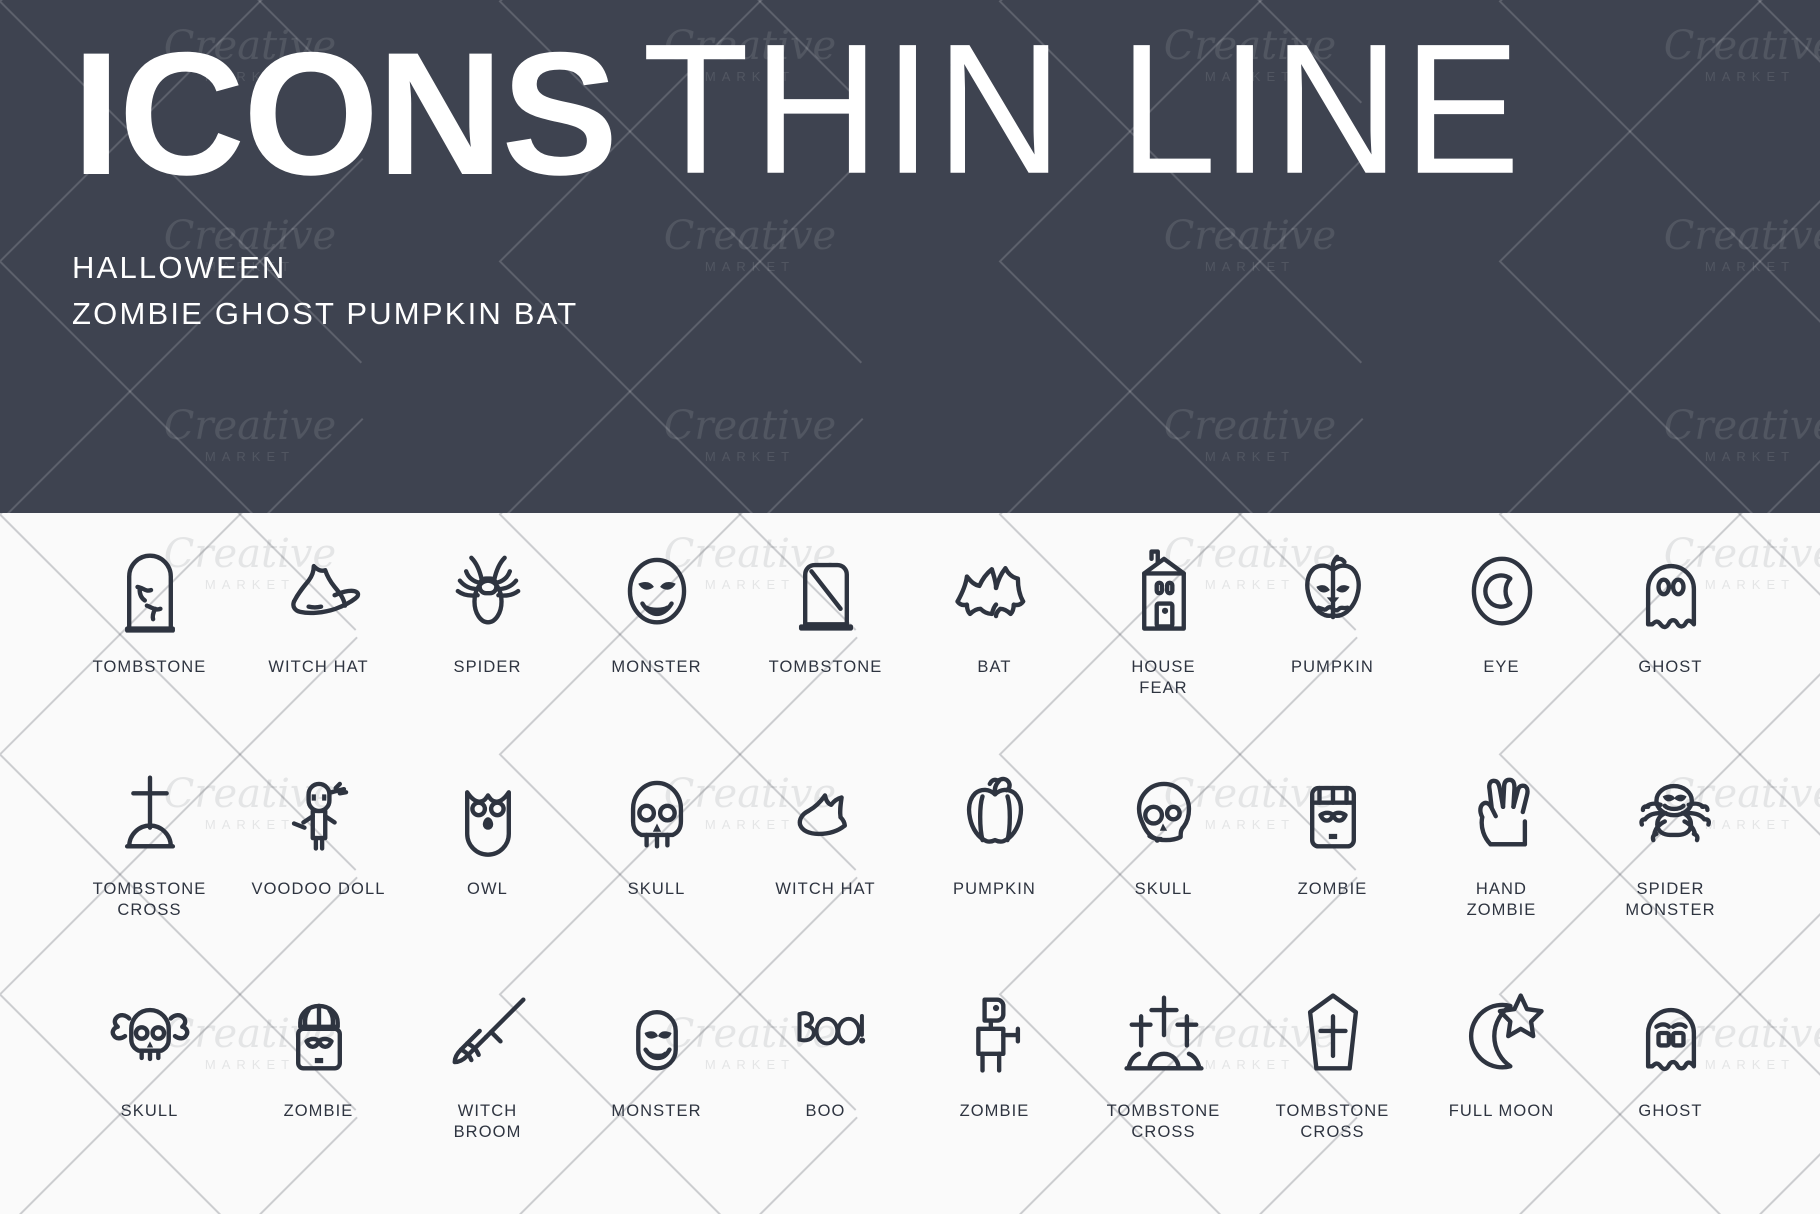  What do you see at coordinates (995, 589) in the screenshot?
I see `bat-icon` at bounding box center [995, 589].